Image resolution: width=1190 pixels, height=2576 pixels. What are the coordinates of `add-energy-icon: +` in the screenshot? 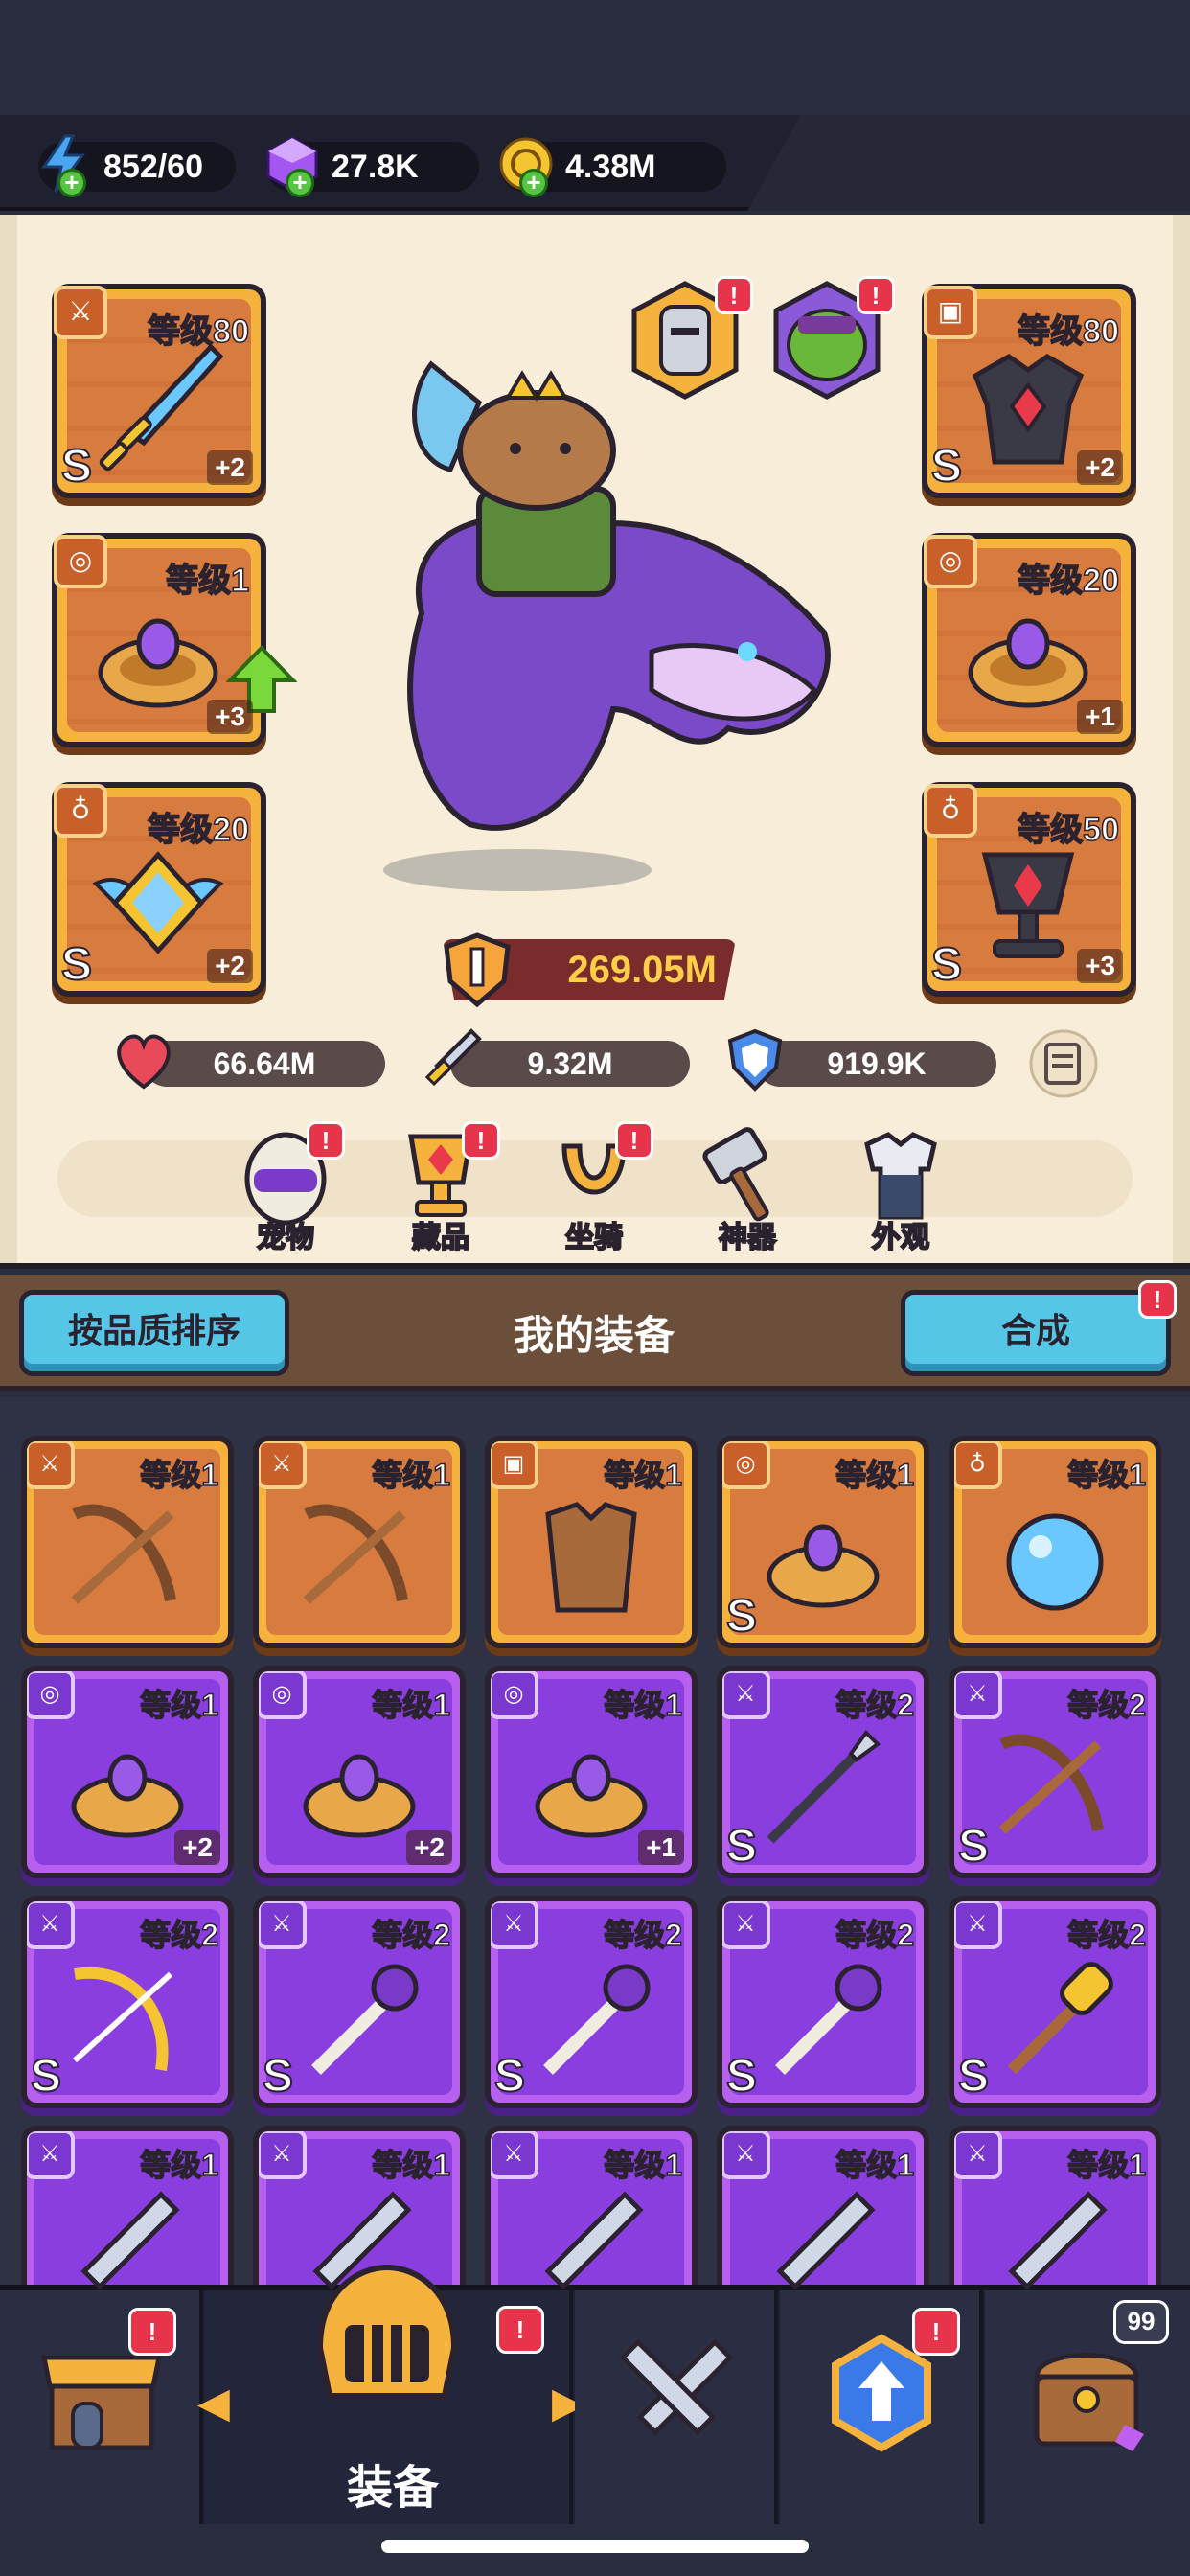 It's located at (72, 183).